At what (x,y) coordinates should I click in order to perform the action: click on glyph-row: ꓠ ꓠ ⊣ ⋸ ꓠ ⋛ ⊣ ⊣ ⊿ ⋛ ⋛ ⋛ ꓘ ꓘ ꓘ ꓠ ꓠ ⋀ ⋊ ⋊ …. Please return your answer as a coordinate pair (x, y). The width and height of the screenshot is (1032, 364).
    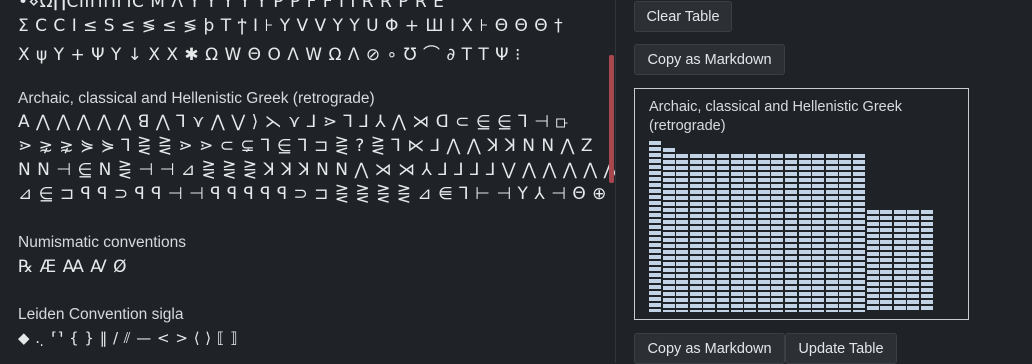
    Looking at the image, I should click on (316, 170).